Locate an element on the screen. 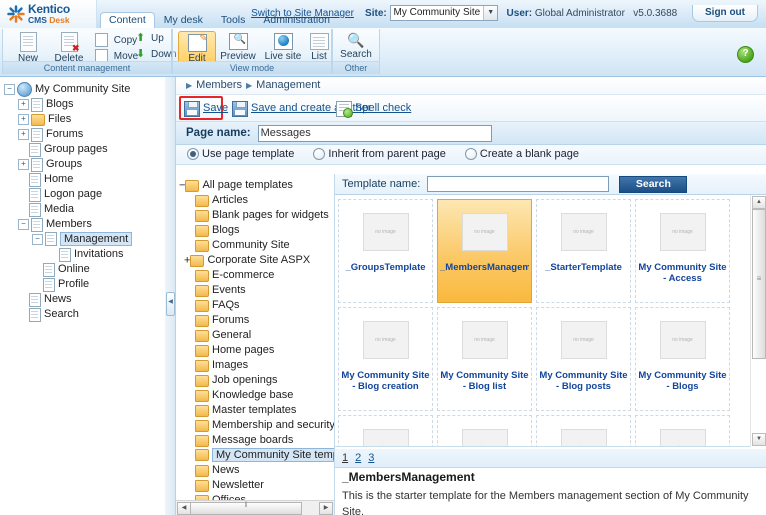 This screenshot has height=515, width=766. chevron-down-icon: ▼ is located at coordinates (490, 13).